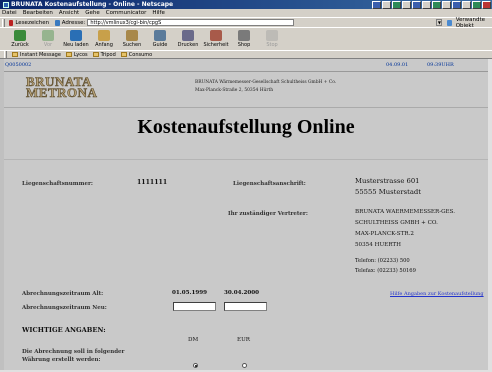  I want to click on personal-item-lycos: Lycos, so click(76, 54).